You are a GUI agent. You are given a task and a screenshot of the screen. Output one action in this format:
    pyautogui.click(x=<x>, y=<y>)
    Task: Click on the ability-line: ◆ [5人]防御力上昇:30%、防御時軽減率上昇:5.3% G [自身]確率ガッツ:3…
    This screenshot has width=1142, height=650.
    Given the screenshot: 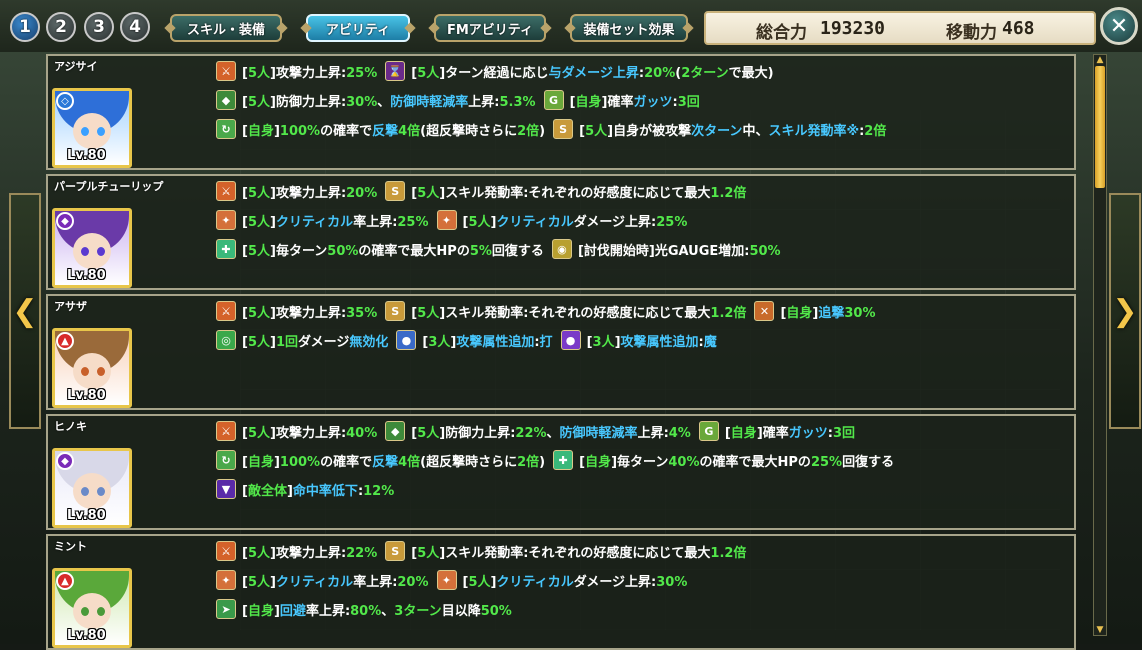 What is the action you would take?
    pyautogui.click(x=458, y=100)
    